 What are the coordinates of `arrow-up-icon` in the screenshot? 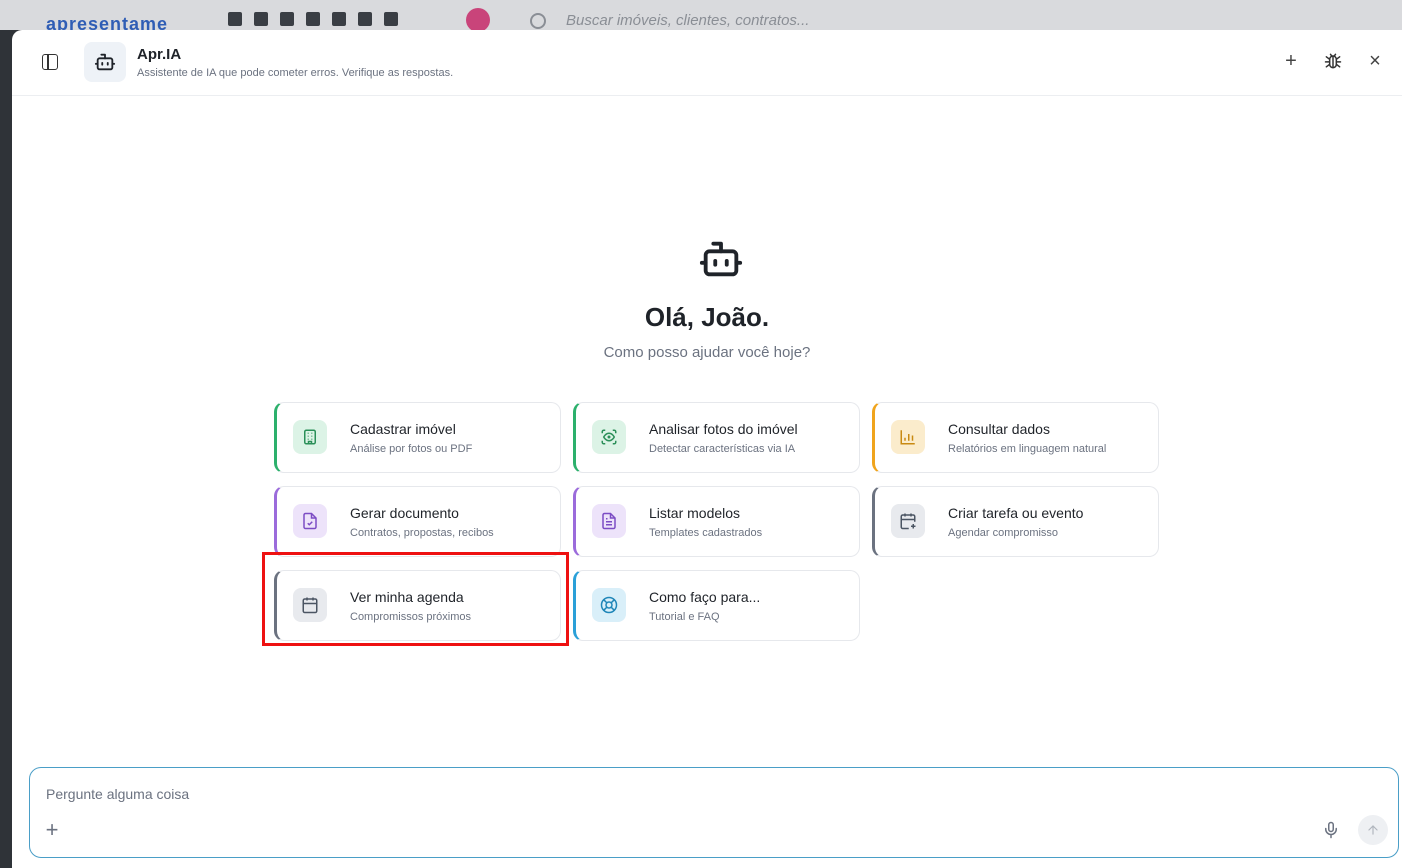 It's located at (1373, 830).